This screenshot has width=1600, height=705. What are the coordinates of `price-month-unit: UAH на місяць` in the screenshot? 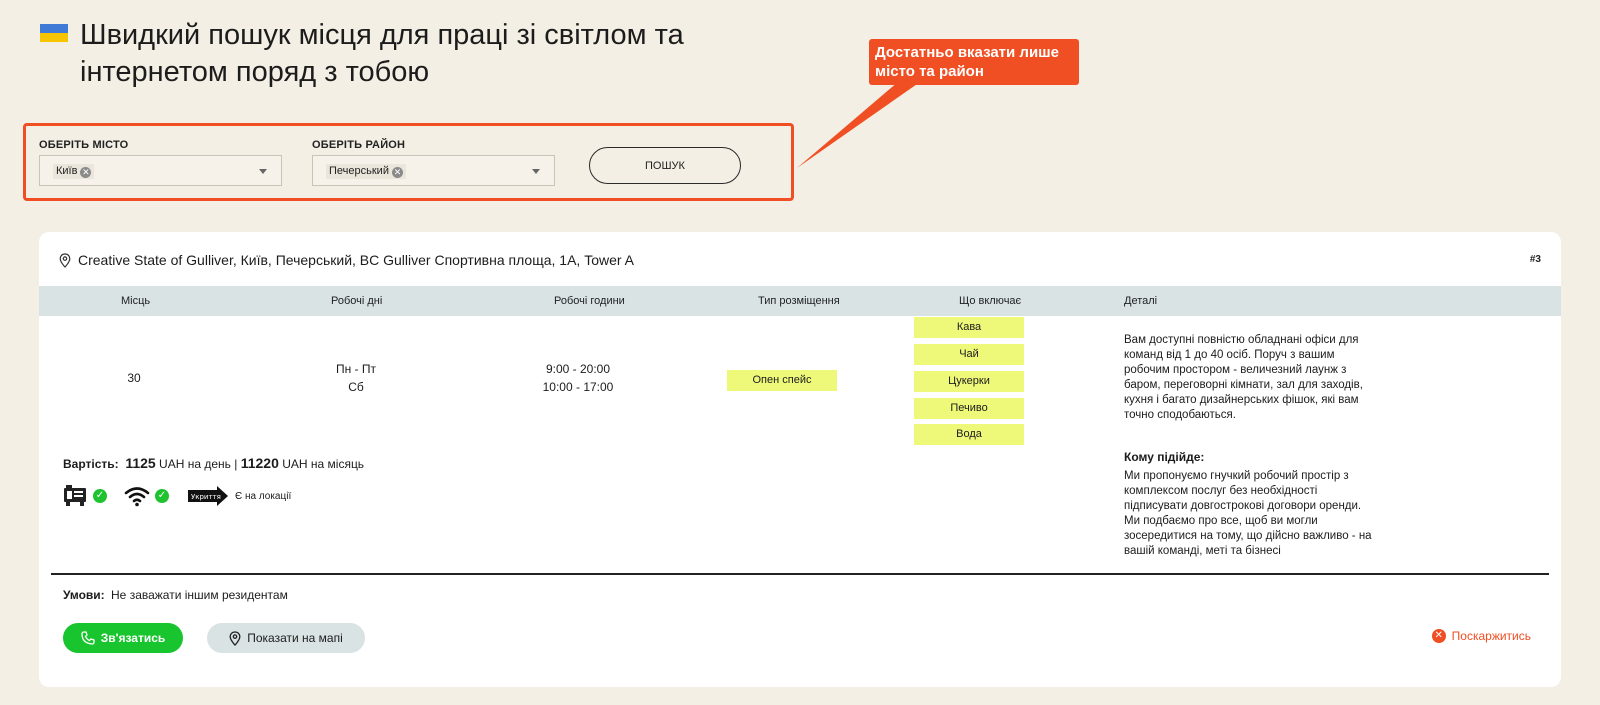 It's located at (323, 464).